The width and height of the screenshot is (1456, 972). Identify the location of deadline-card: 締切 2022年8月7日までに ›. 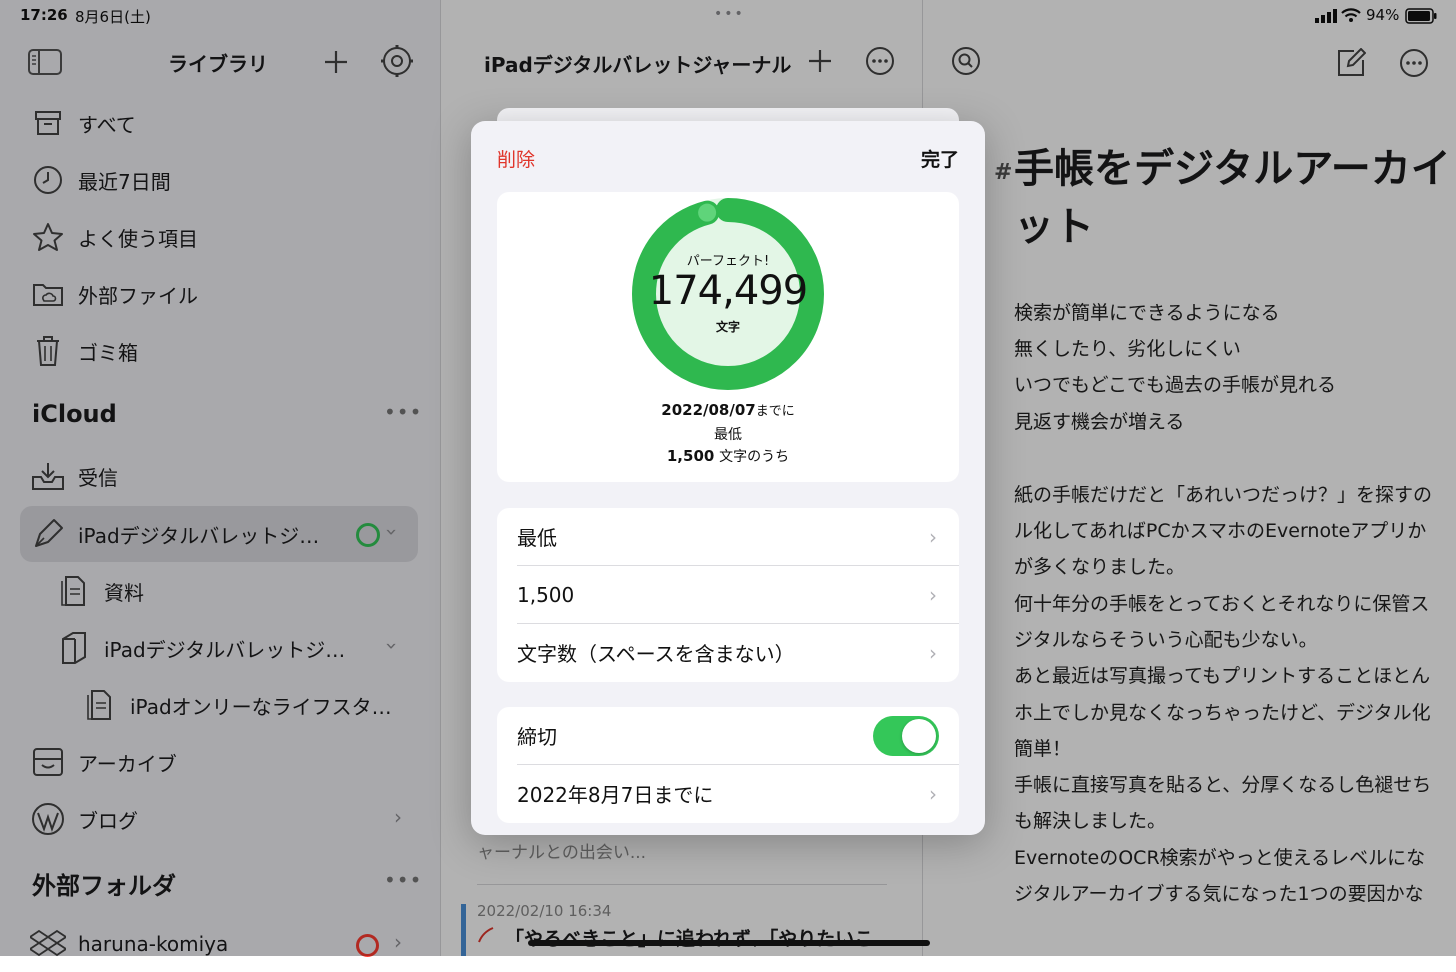
(728, 765).